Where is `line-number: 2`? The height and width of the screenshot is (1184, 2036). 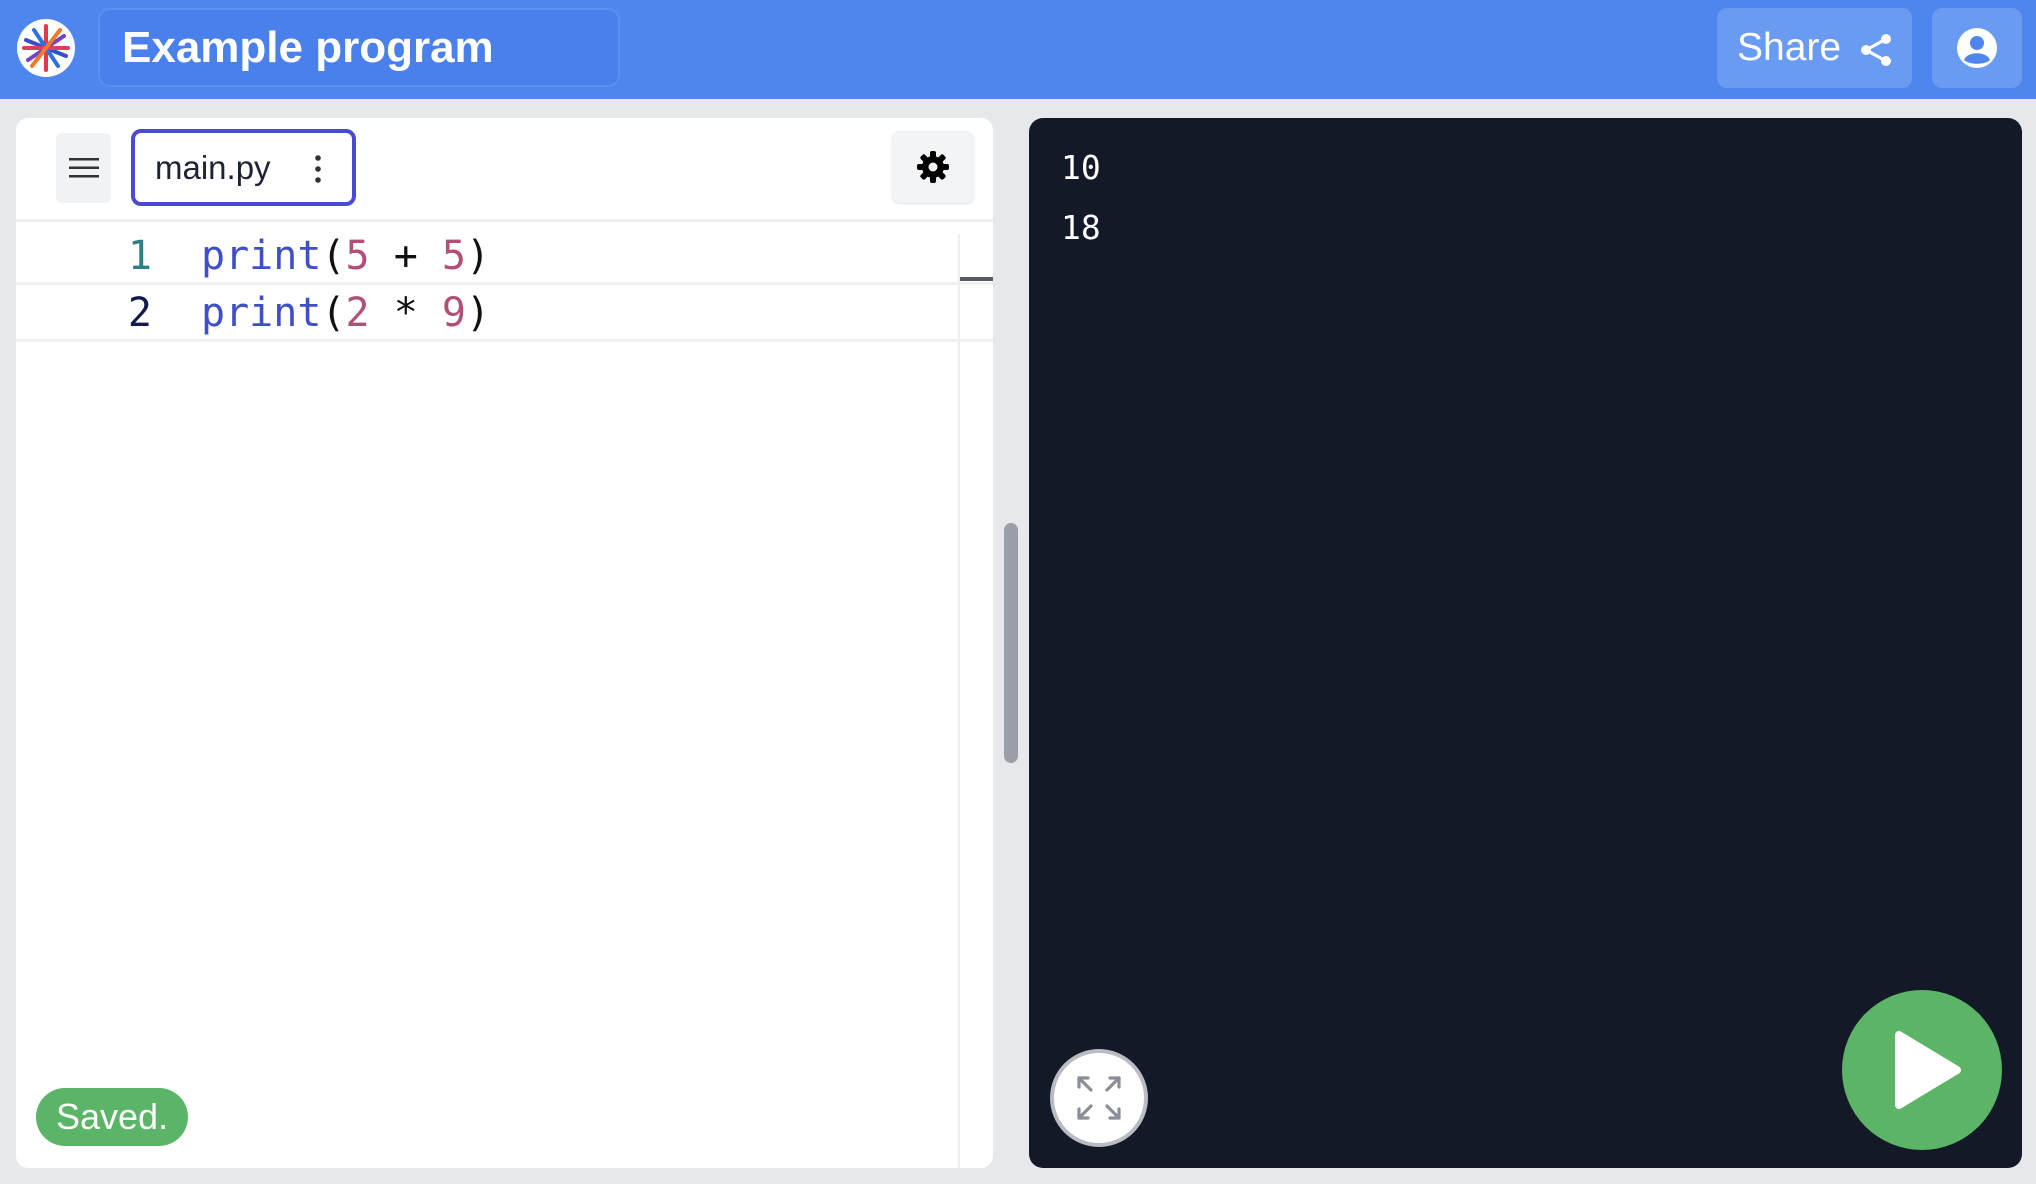
line-number: 2 is located at coordinates (139, 313).